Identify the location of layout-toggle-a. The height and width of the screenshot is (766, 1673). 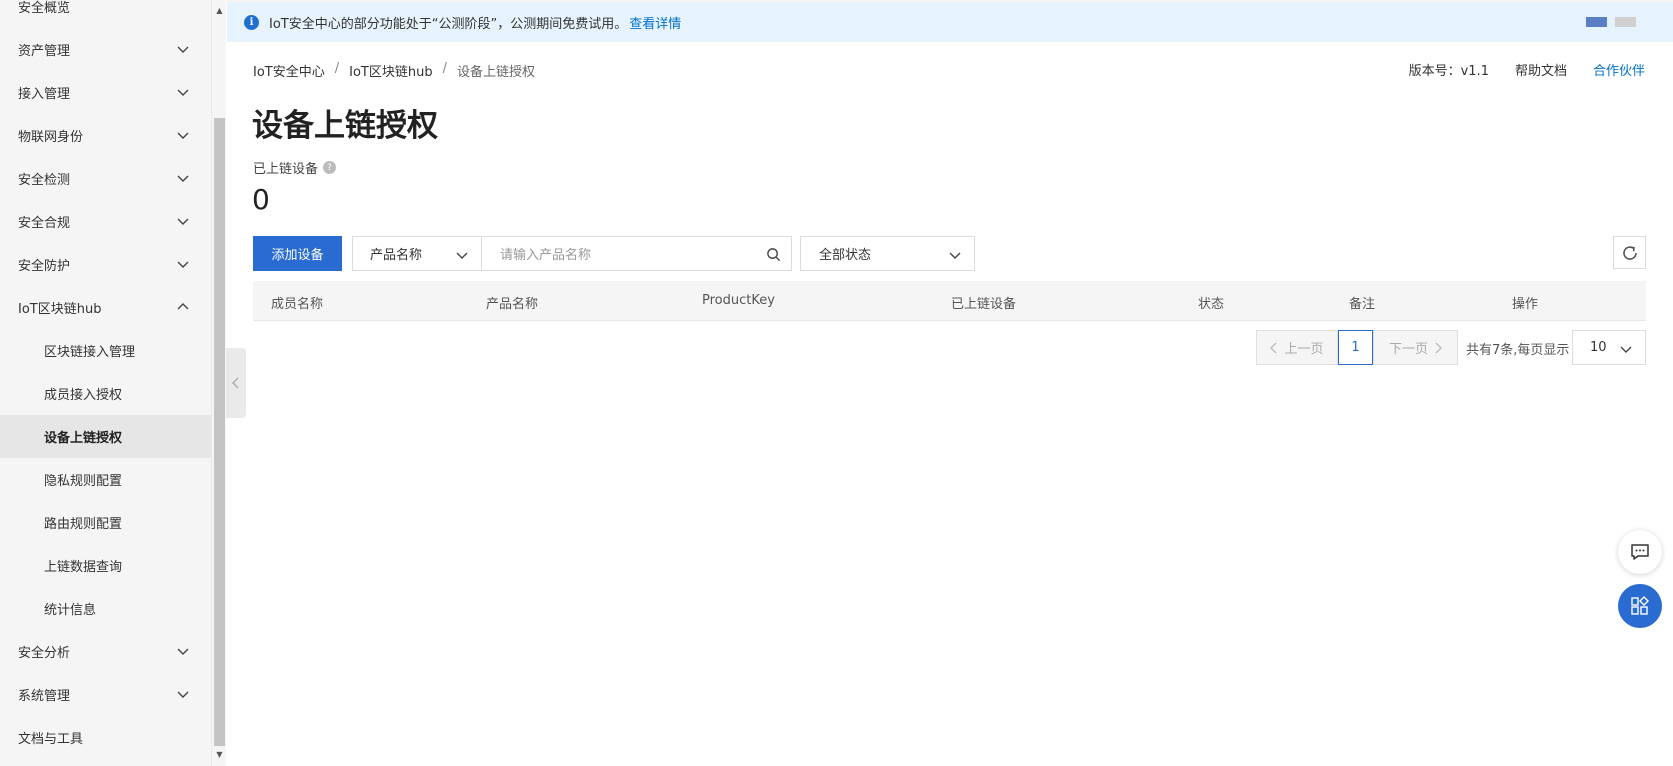
(1596, 22).